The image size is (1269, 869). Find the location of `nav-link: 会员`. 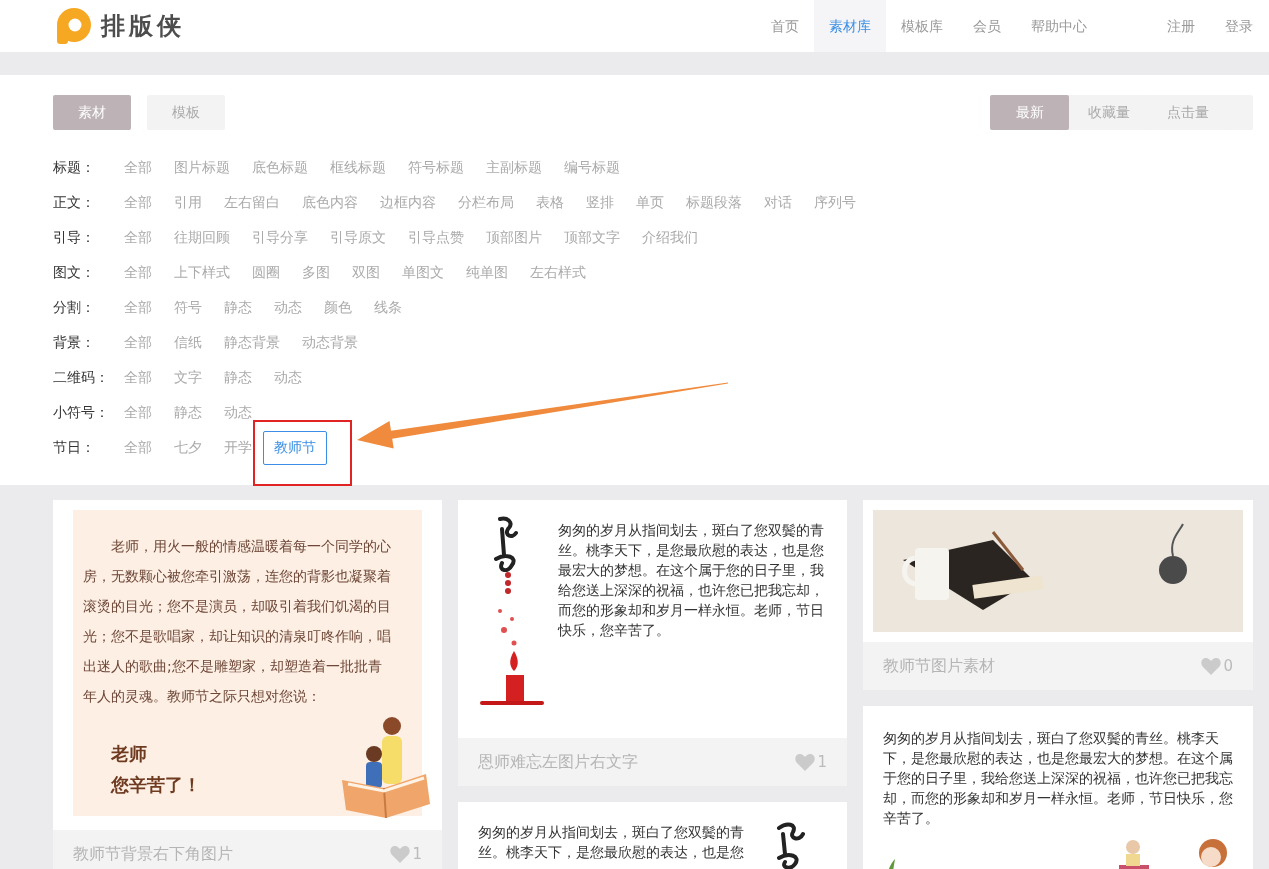

nav-link: 会员 is located at coordinates (987, 26).